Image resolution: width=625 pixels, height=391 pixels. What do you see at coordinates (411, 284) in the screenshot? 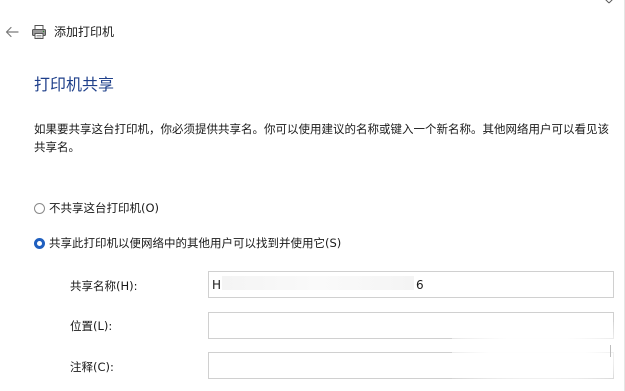
I see `share-name-input` at bounding box center [411, 284].